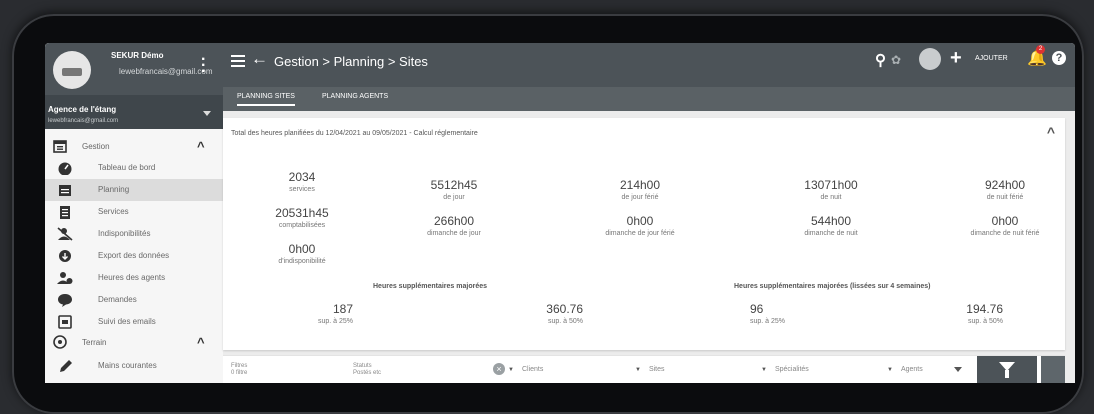 Image resolution: width=1094 pixels, height=414 pixels. I want to click on stat-smoothed-50: 194.76 sup. à 50%, so click(963, 313).